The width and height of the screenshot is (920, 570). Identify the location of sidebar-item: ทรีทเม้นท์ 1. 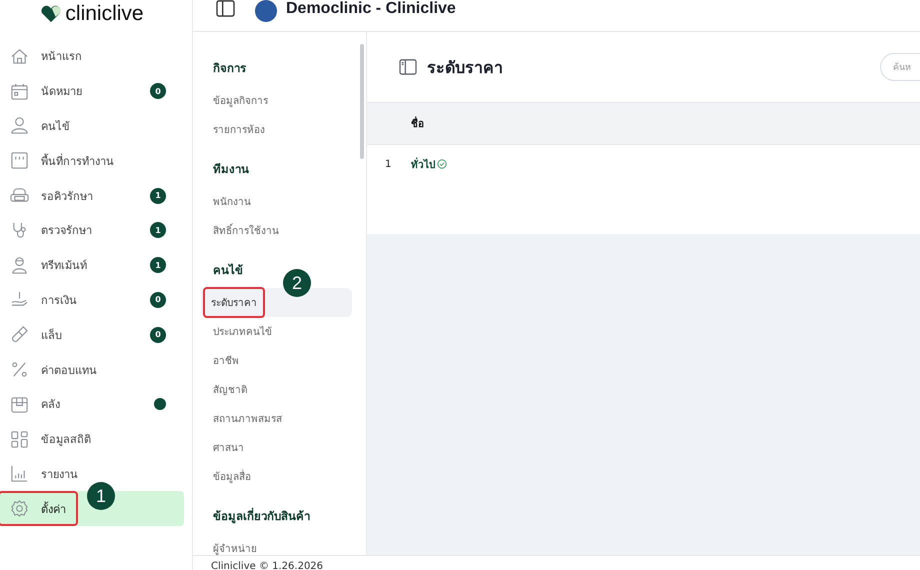
(92, 265).